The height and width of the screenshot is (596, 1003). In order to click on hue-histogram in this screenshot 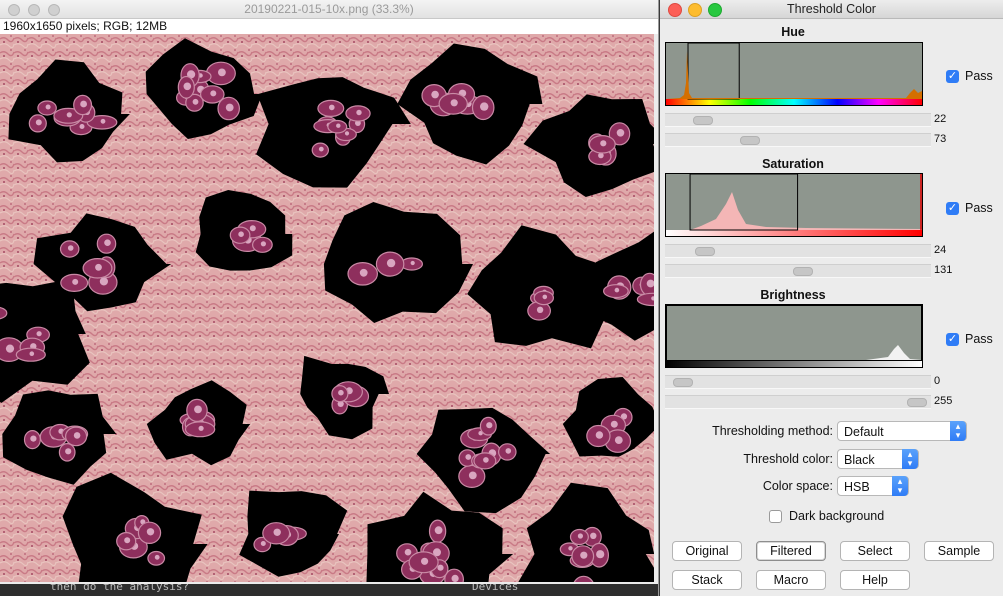, I will do `click(794, 74)`.